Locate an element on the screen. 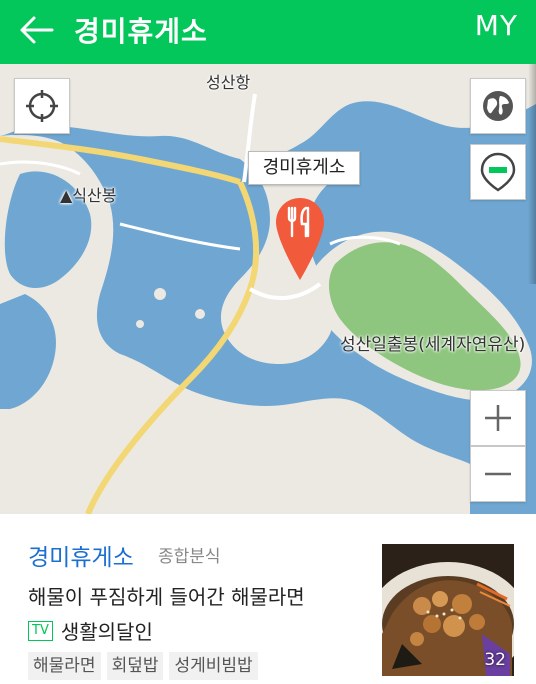 Image resolution: width=536 pixels, height=684 pixels. locate-me-button is located at coordinates (42, 106).